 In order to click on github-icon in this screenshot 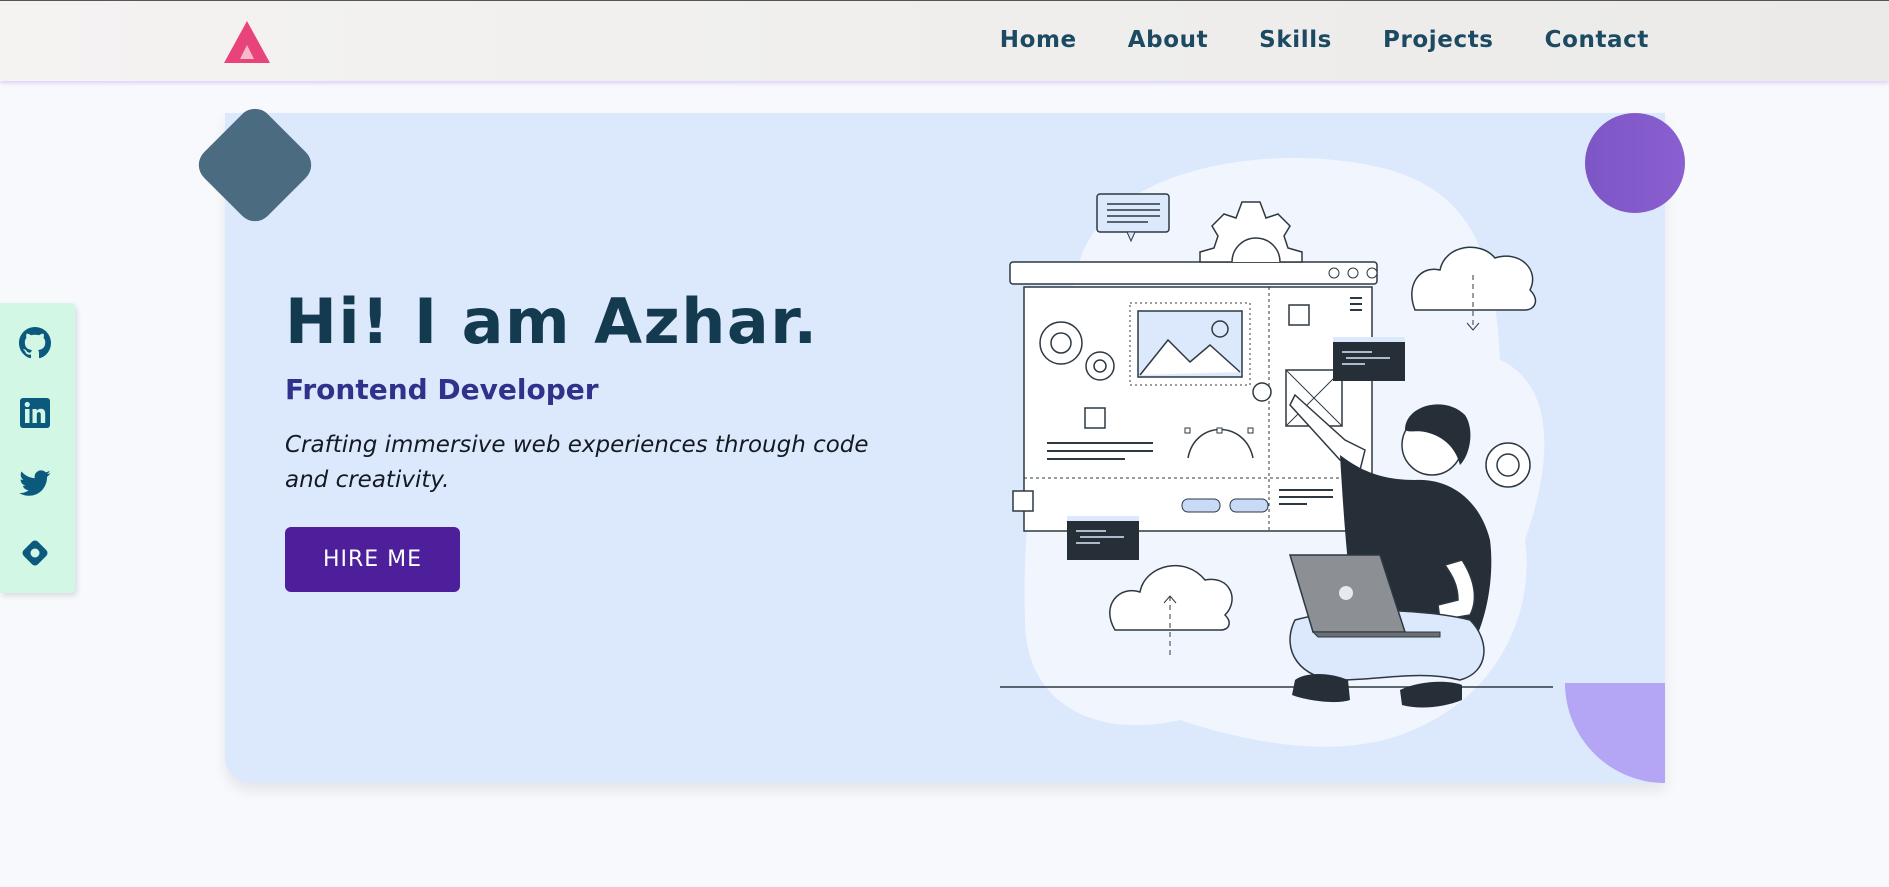, I will do `click(35, 343)`.